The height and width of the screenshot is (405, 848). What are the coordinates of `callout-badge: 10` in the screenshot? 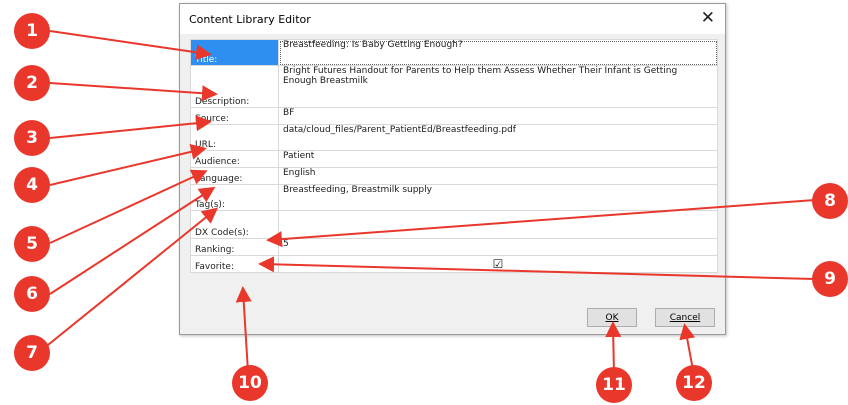 It's located at (250, 383).